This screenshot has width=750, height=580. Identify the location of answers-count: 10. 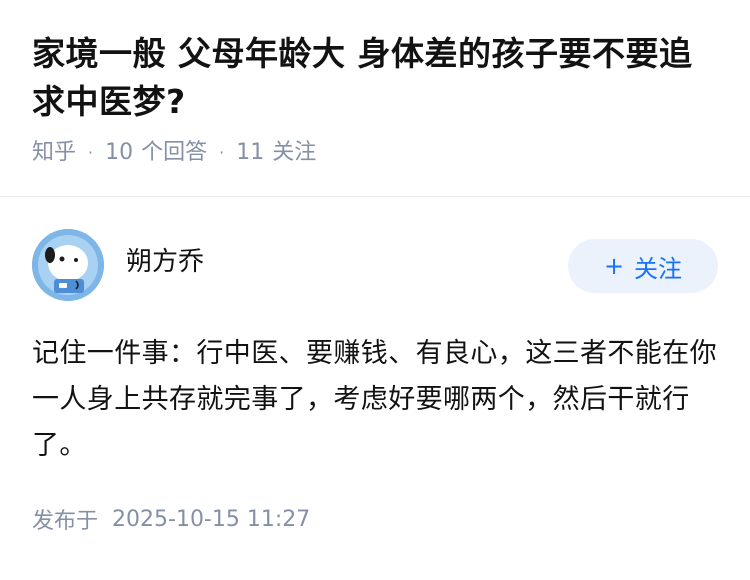
(119, 152).